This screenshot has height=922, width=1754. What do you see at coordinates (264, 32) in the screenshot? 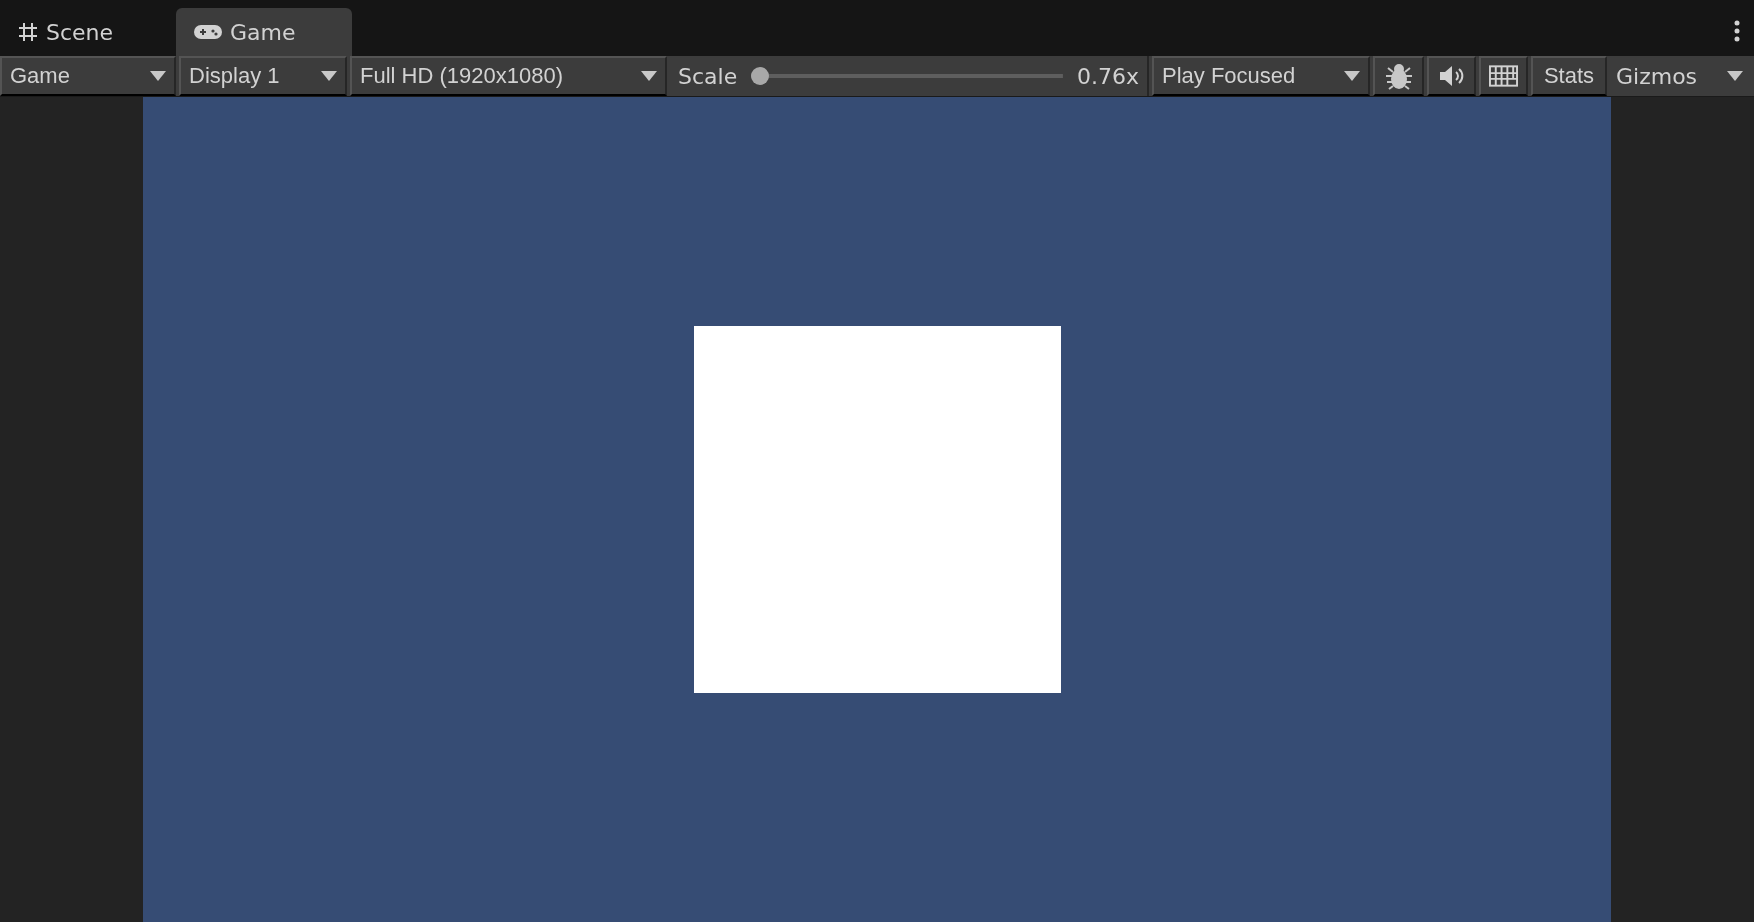
I see `tab: Game` at bounding box center [264, 32].